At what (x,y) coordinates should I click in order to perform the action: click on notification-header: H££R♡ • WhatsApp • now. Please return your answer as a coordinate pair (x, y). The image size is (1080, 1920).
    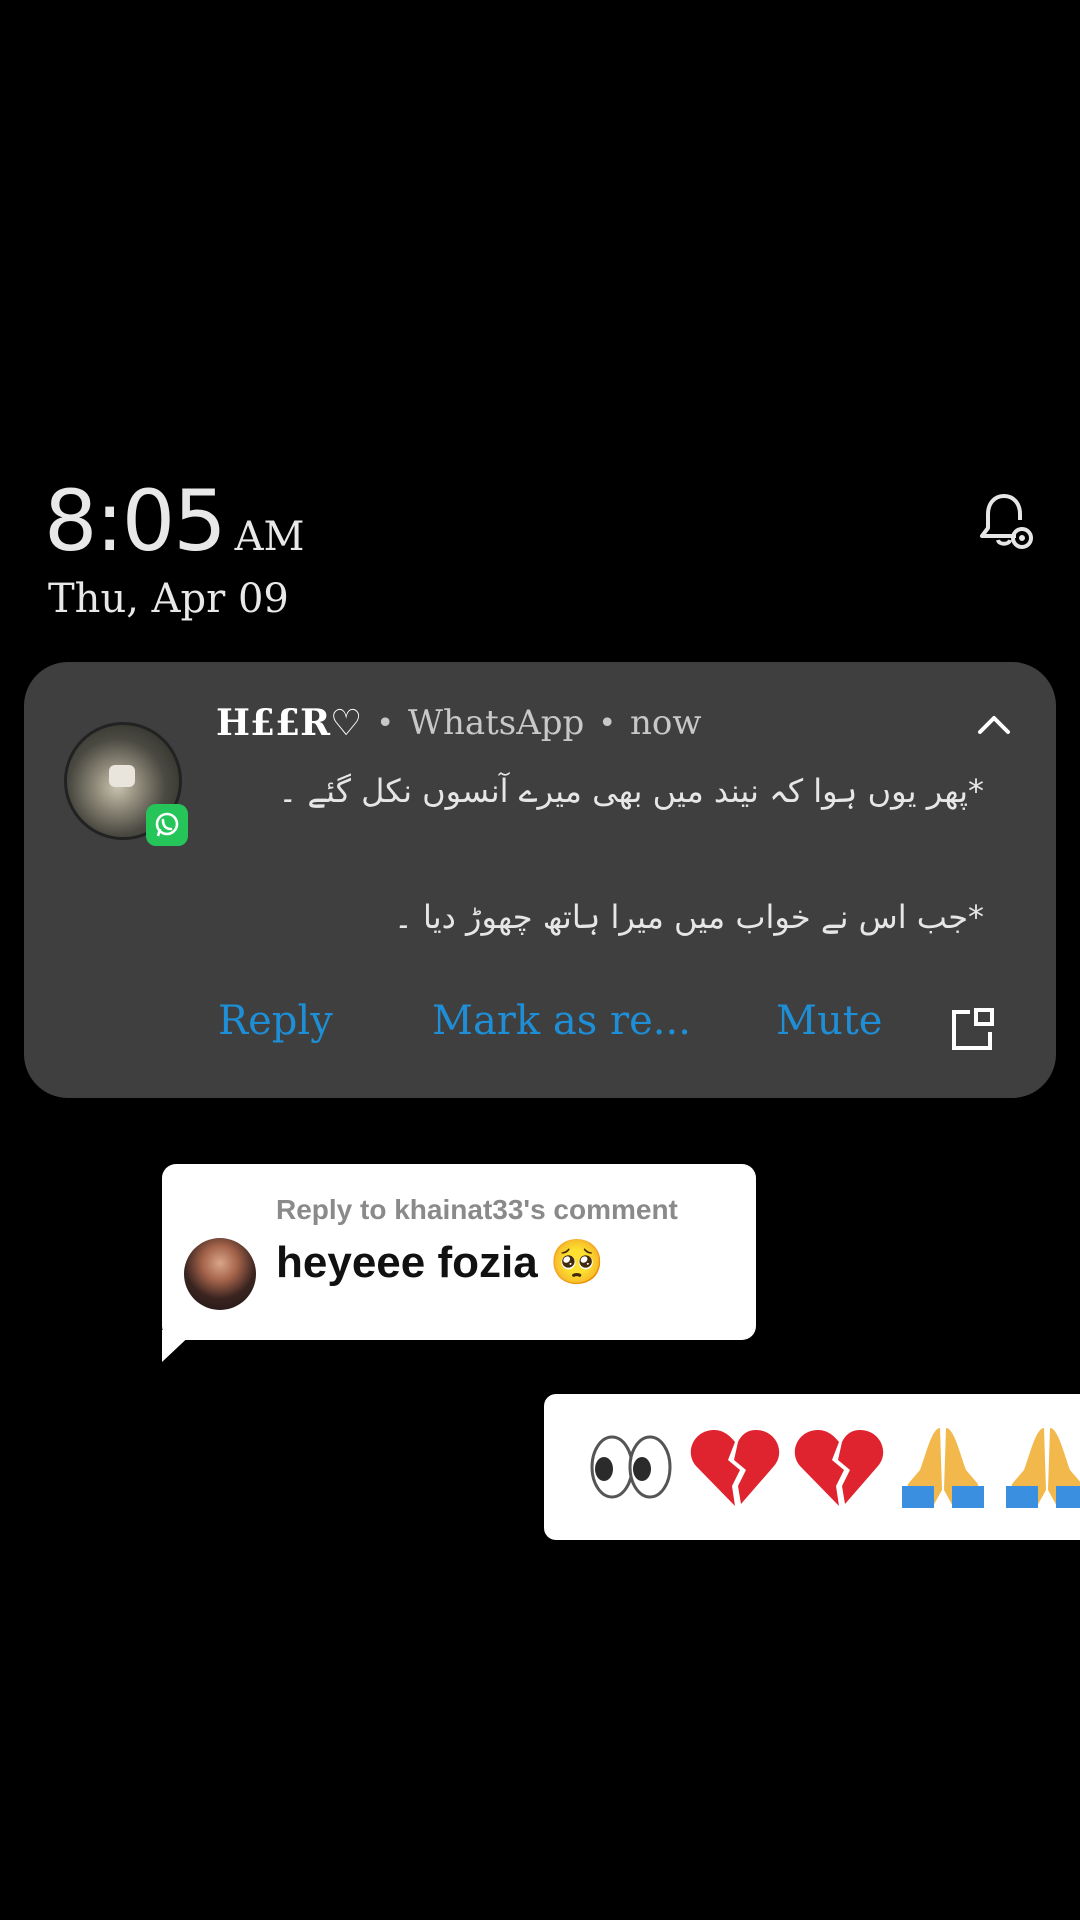
    Looking at the image, I should click on (459, 723).